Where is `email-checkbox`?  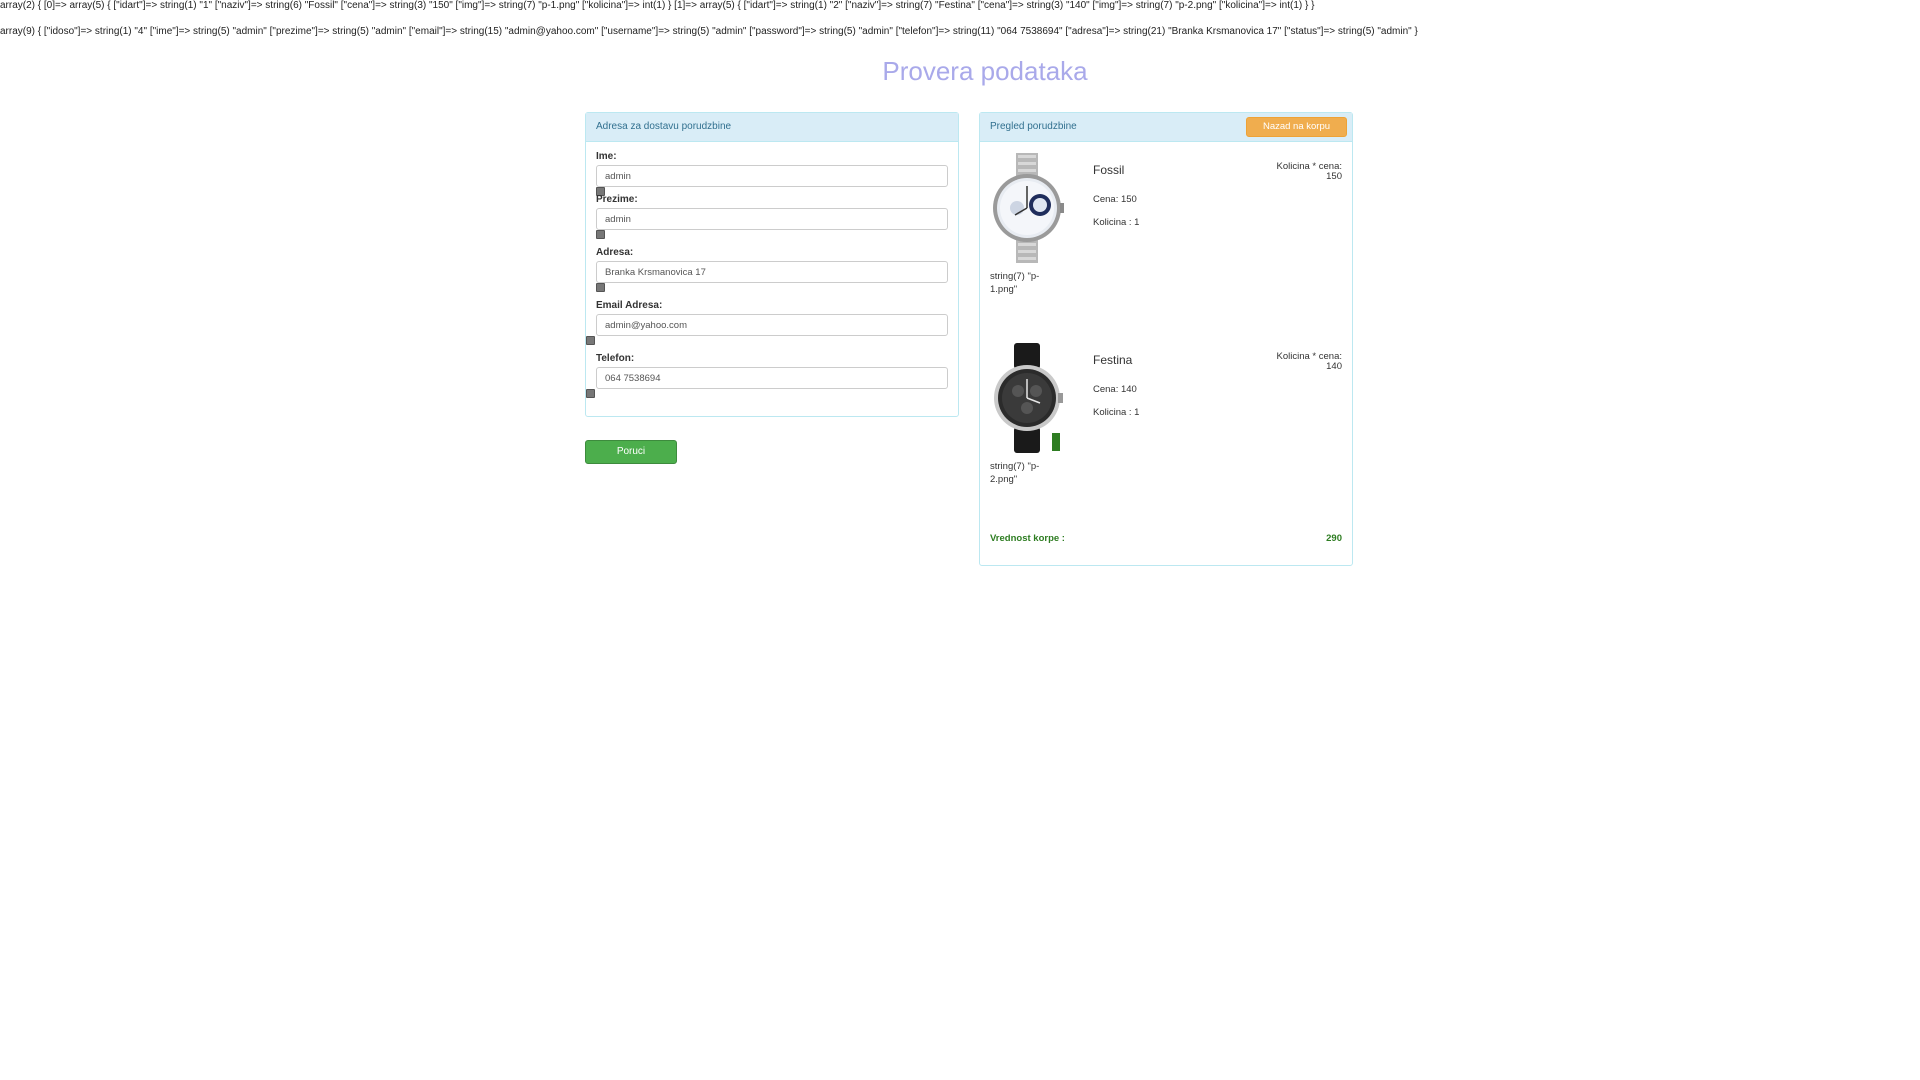 email-checkbox is located at coordinates (590, 340).